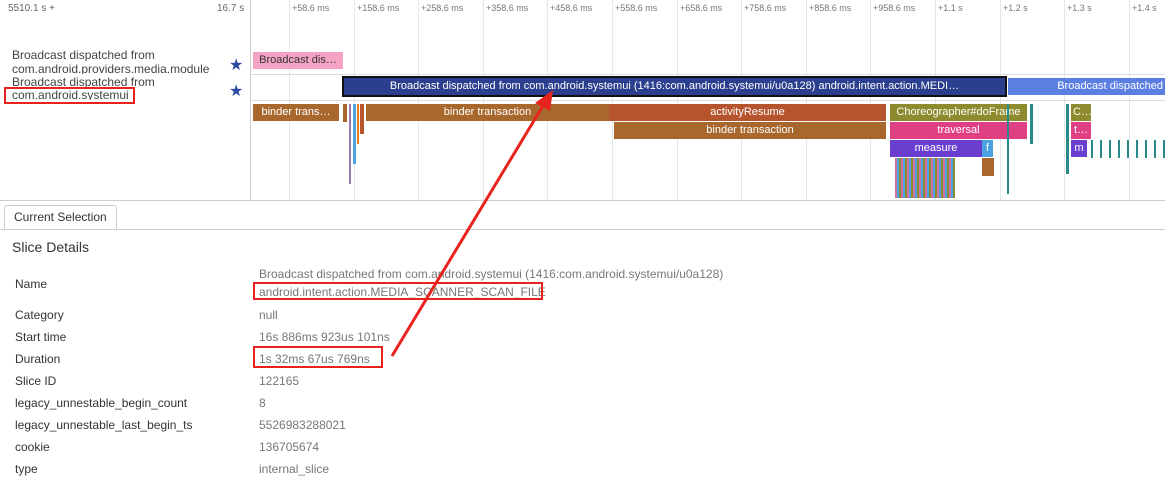 The height and width of the screenshot is (482, 1165). I want to click on annotation-box-track-title, so click(69, 95).